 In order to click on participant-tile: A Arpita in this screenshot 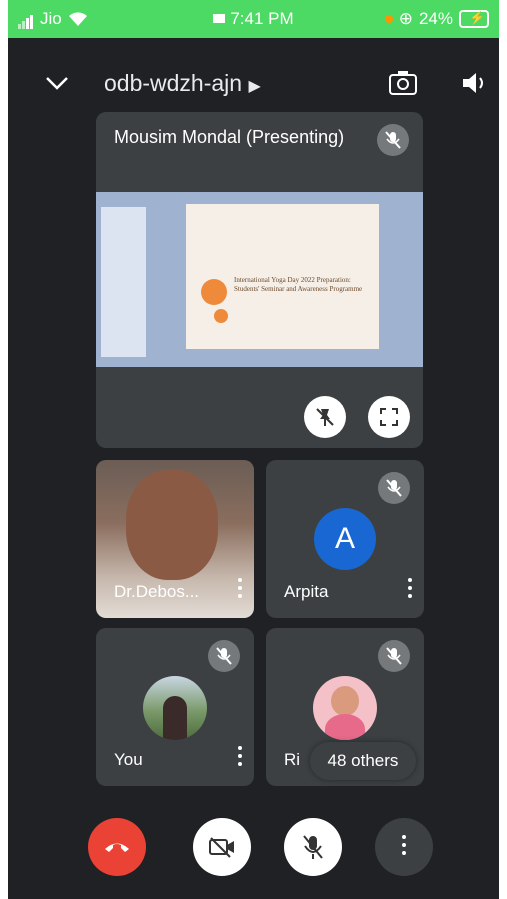, I will do `click(345, 539)`.